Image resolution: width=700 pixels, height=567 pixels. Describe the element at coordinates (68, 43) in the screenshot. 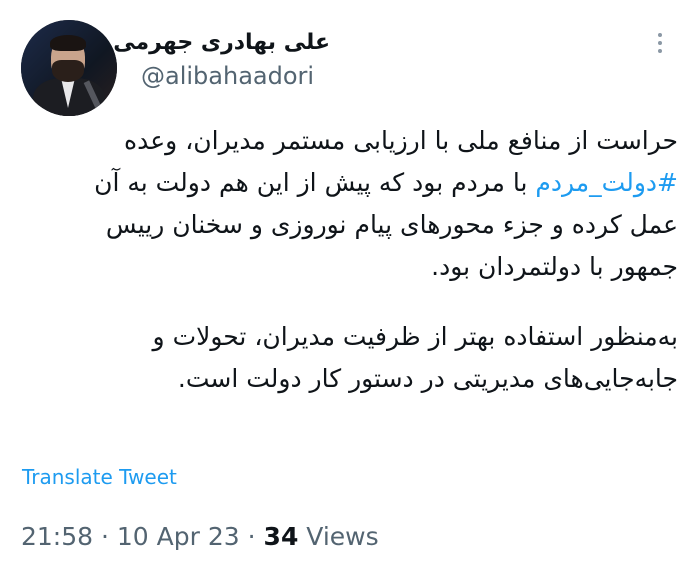

I see `avatar-hair` at that location.